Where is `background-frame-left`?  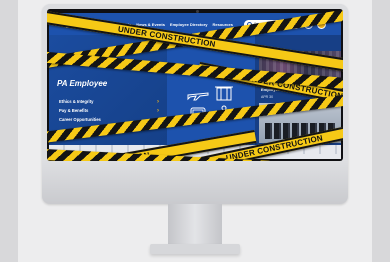 background-frame-left is located at coordinates (9, 131).